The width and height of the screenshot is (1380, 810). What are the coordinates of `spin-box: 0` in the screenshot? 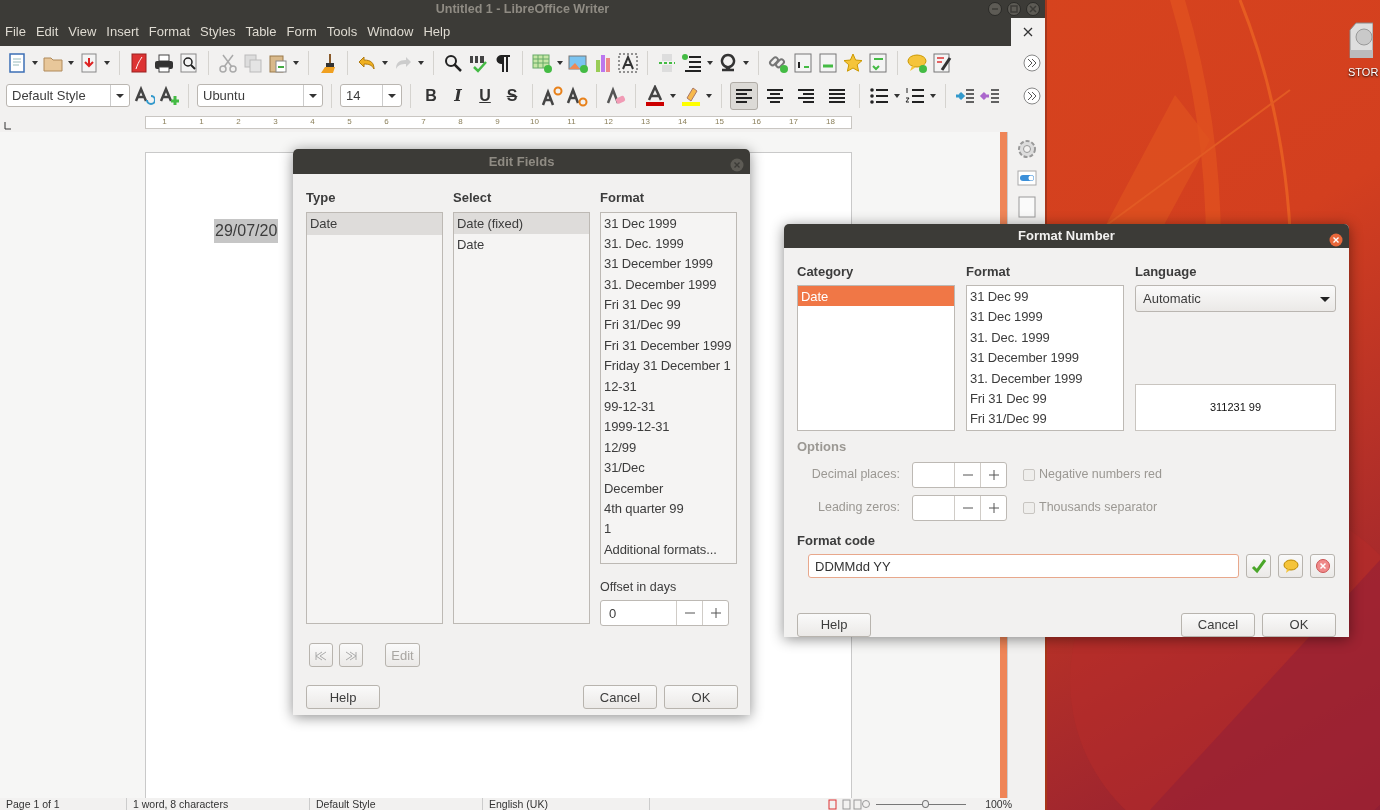 It's located at (664, 613).